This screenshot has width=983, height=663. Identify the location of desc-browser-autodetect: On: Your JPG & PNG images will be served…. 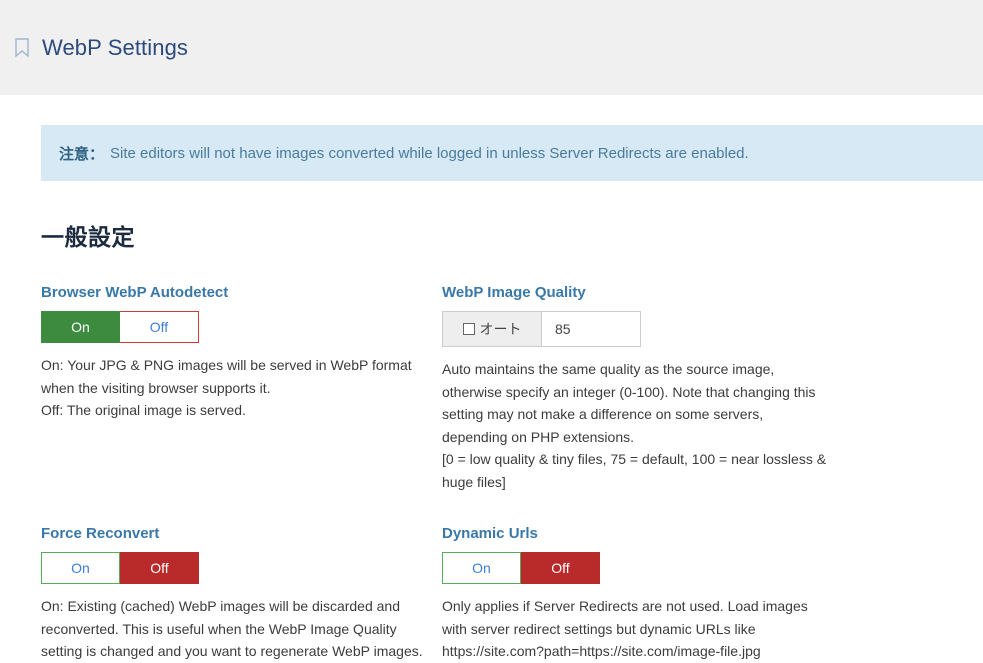
(233, 388).